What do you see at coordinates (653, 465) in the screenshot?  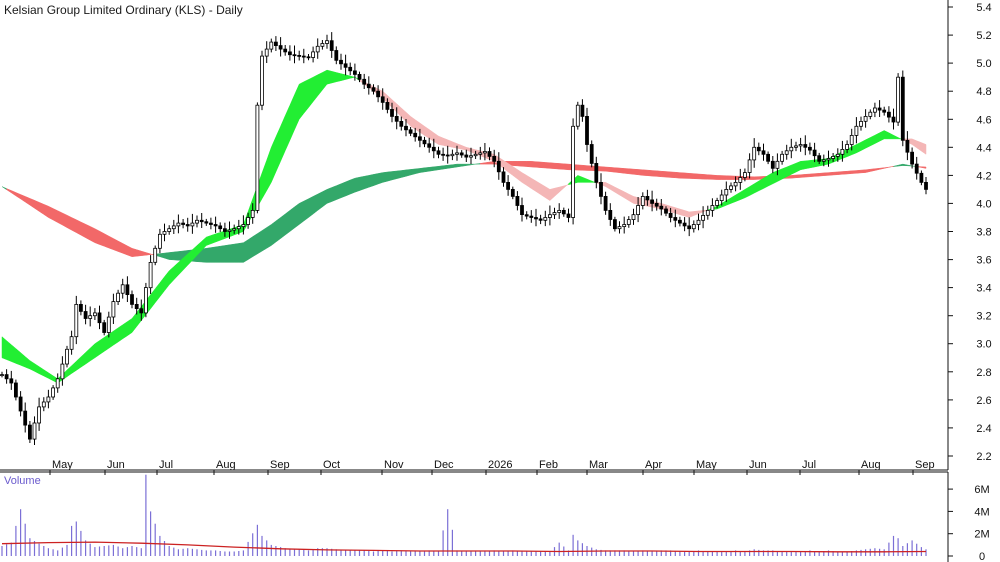 I see `time-tick-label: Apr` at bounding box center [653, 465].